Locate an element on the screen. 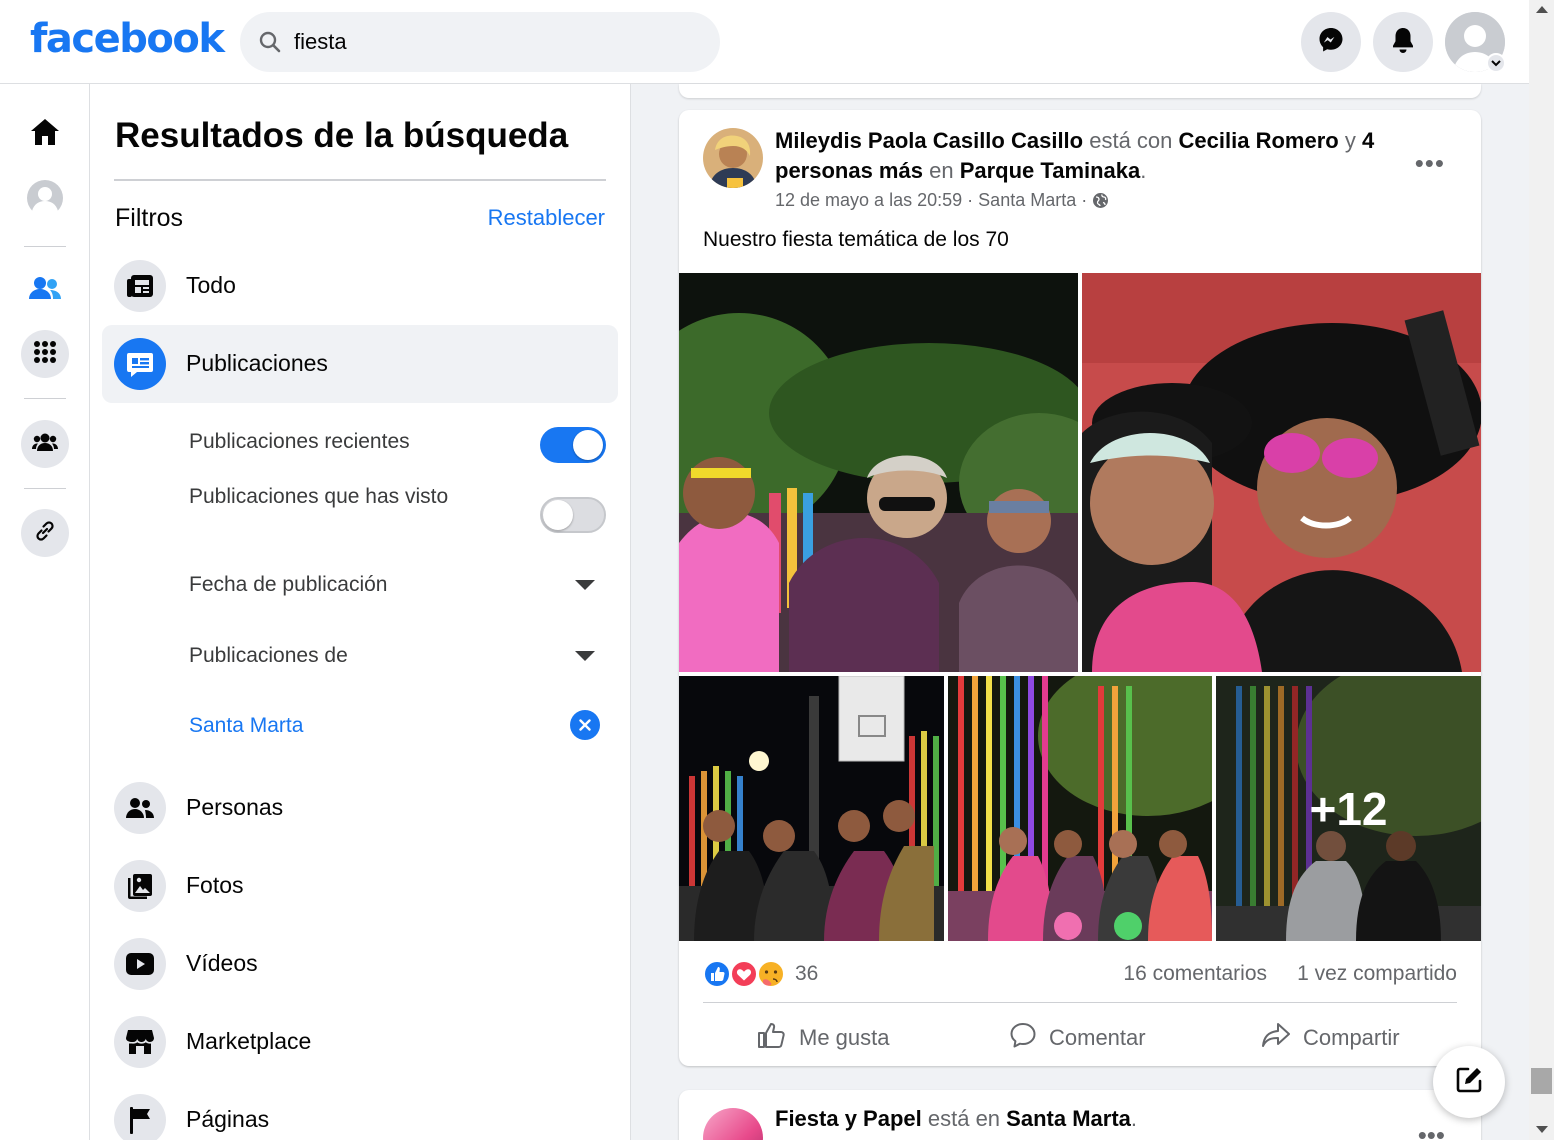 This screenshot has height=1140, width=1554. profile-icon is located at coordinates (45, 200).